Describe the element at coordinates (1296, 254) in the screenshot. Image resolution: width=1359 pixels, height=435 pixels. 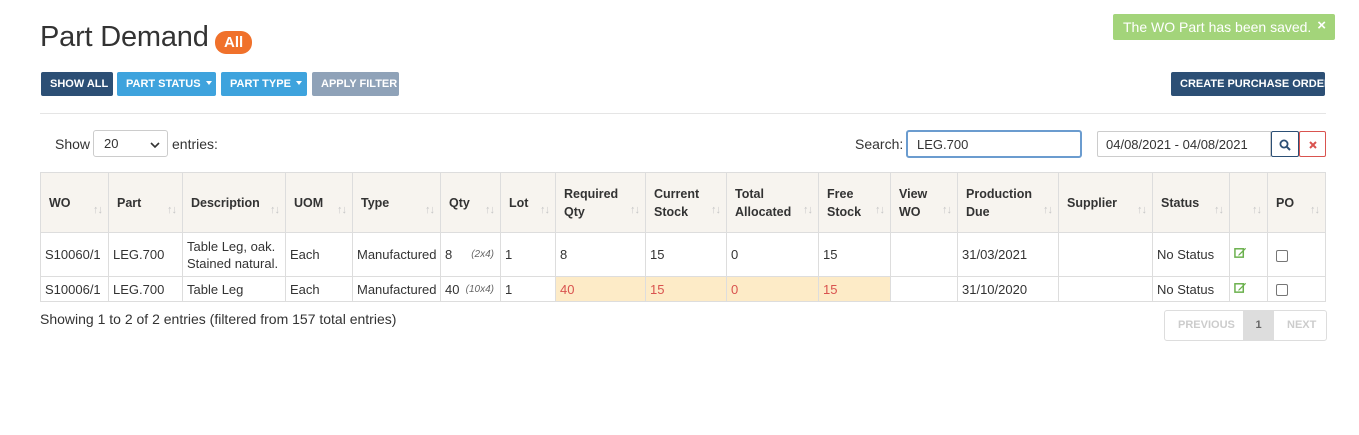
I see `cell-po` at that location.